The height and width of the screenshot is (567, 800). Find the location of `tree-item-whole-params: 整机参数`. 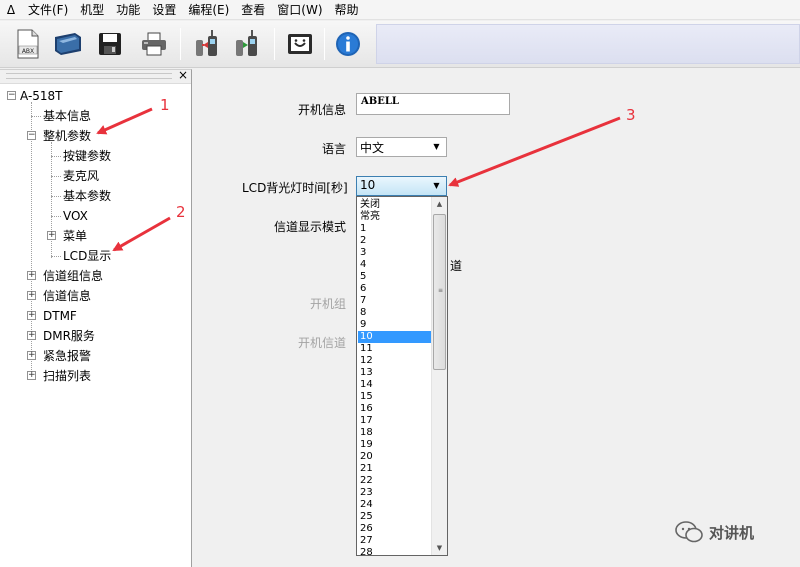

tree-item-whole-params: 整机参数 is located at coordinates (67, 136).